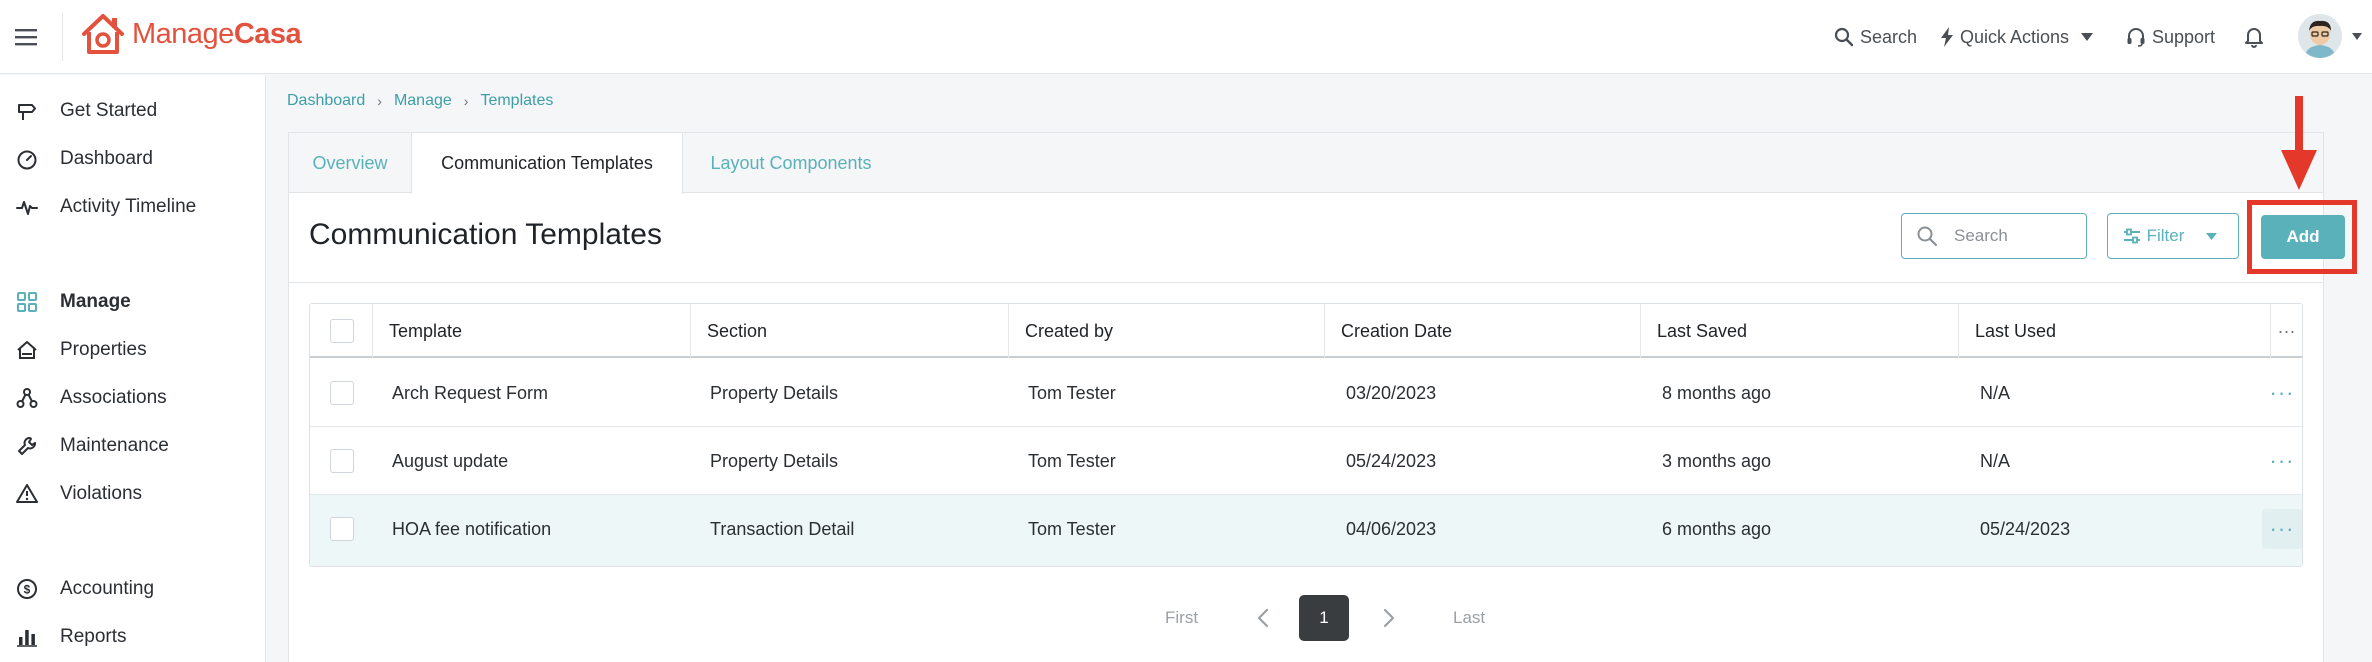  I want to click on pagination-prev-icon, so click(1263, 618).